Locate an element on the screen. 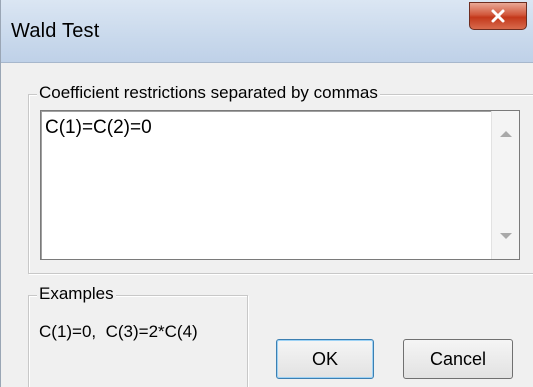 The height and width of the screenshot is (387, 533). close-button is located at coordinates (498, 16).